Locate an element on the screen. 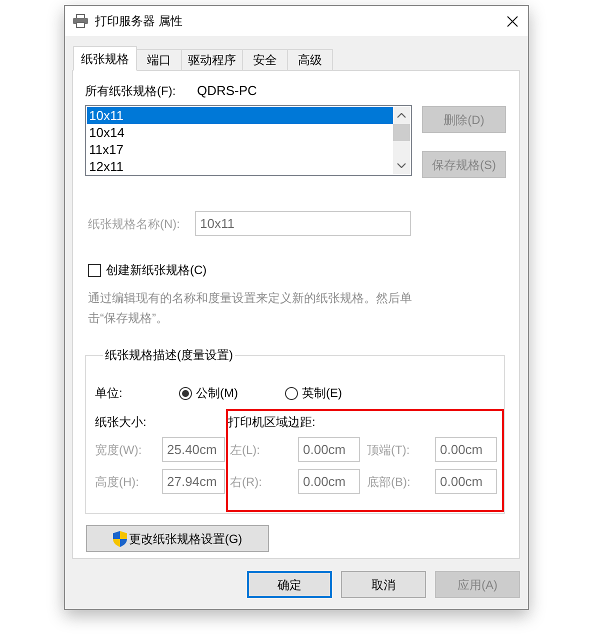 The image size is (600, 634). group-title: 纸张规格描述(度量设置) is located at coordinates (169, 355).